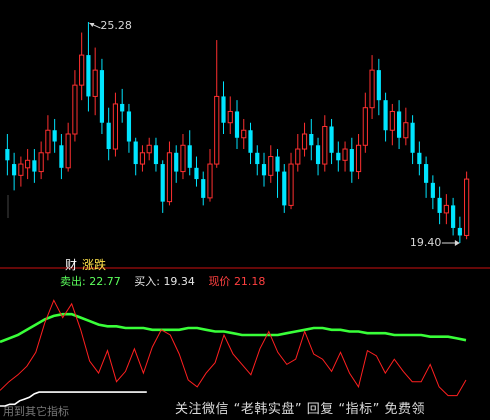 This screenshot has width=490, height=420. I want to click on watermark-left: 用到其它指标, so click(36, 411).